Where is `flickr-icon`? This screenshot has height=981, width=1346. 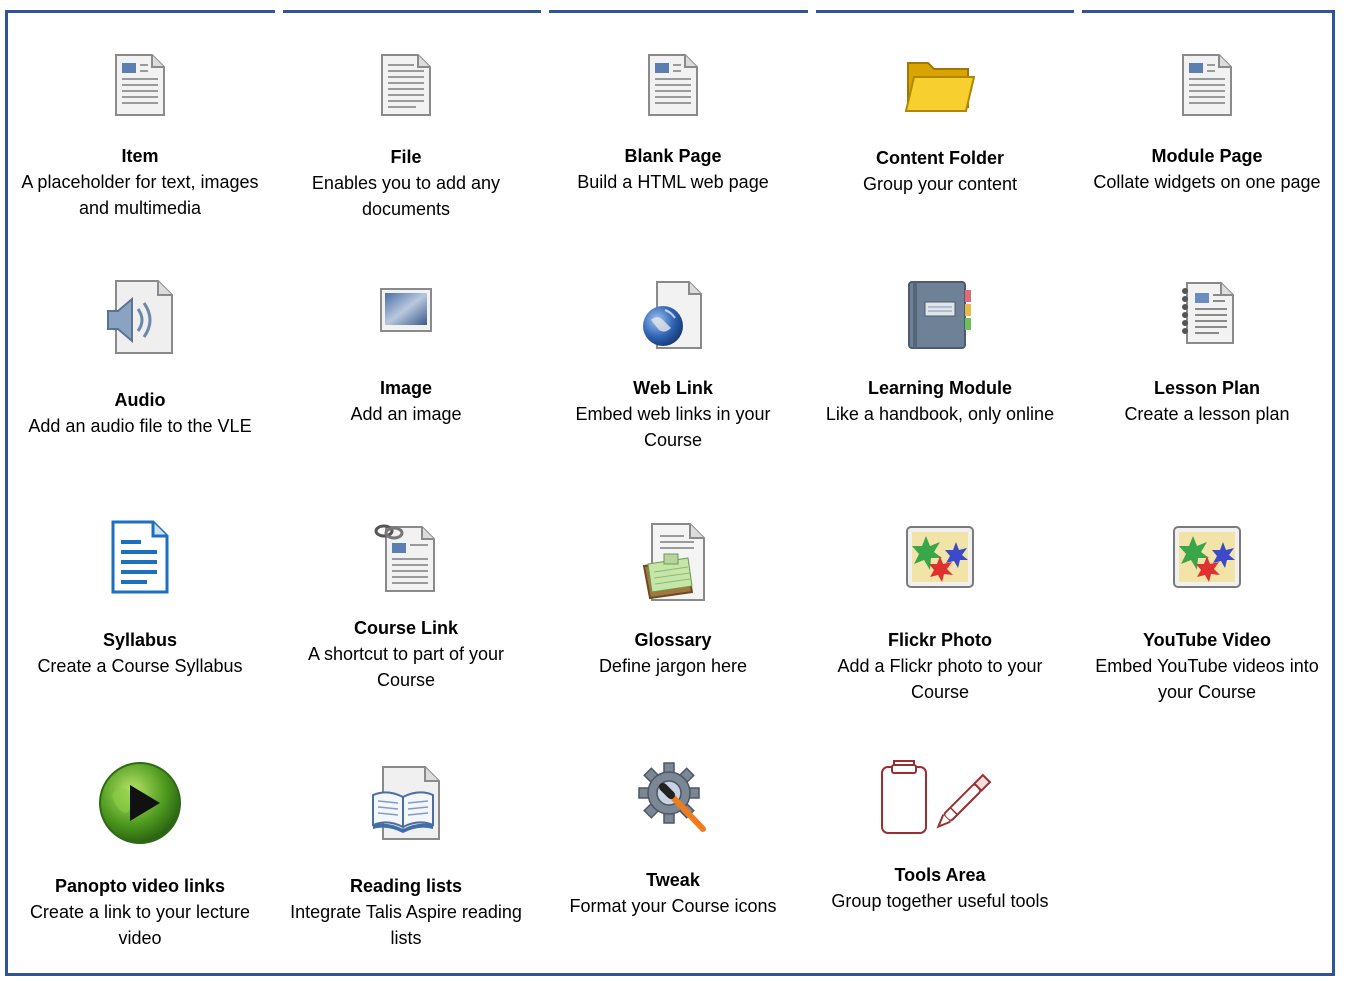 flickr-icon is located at coordinates (940, 557).